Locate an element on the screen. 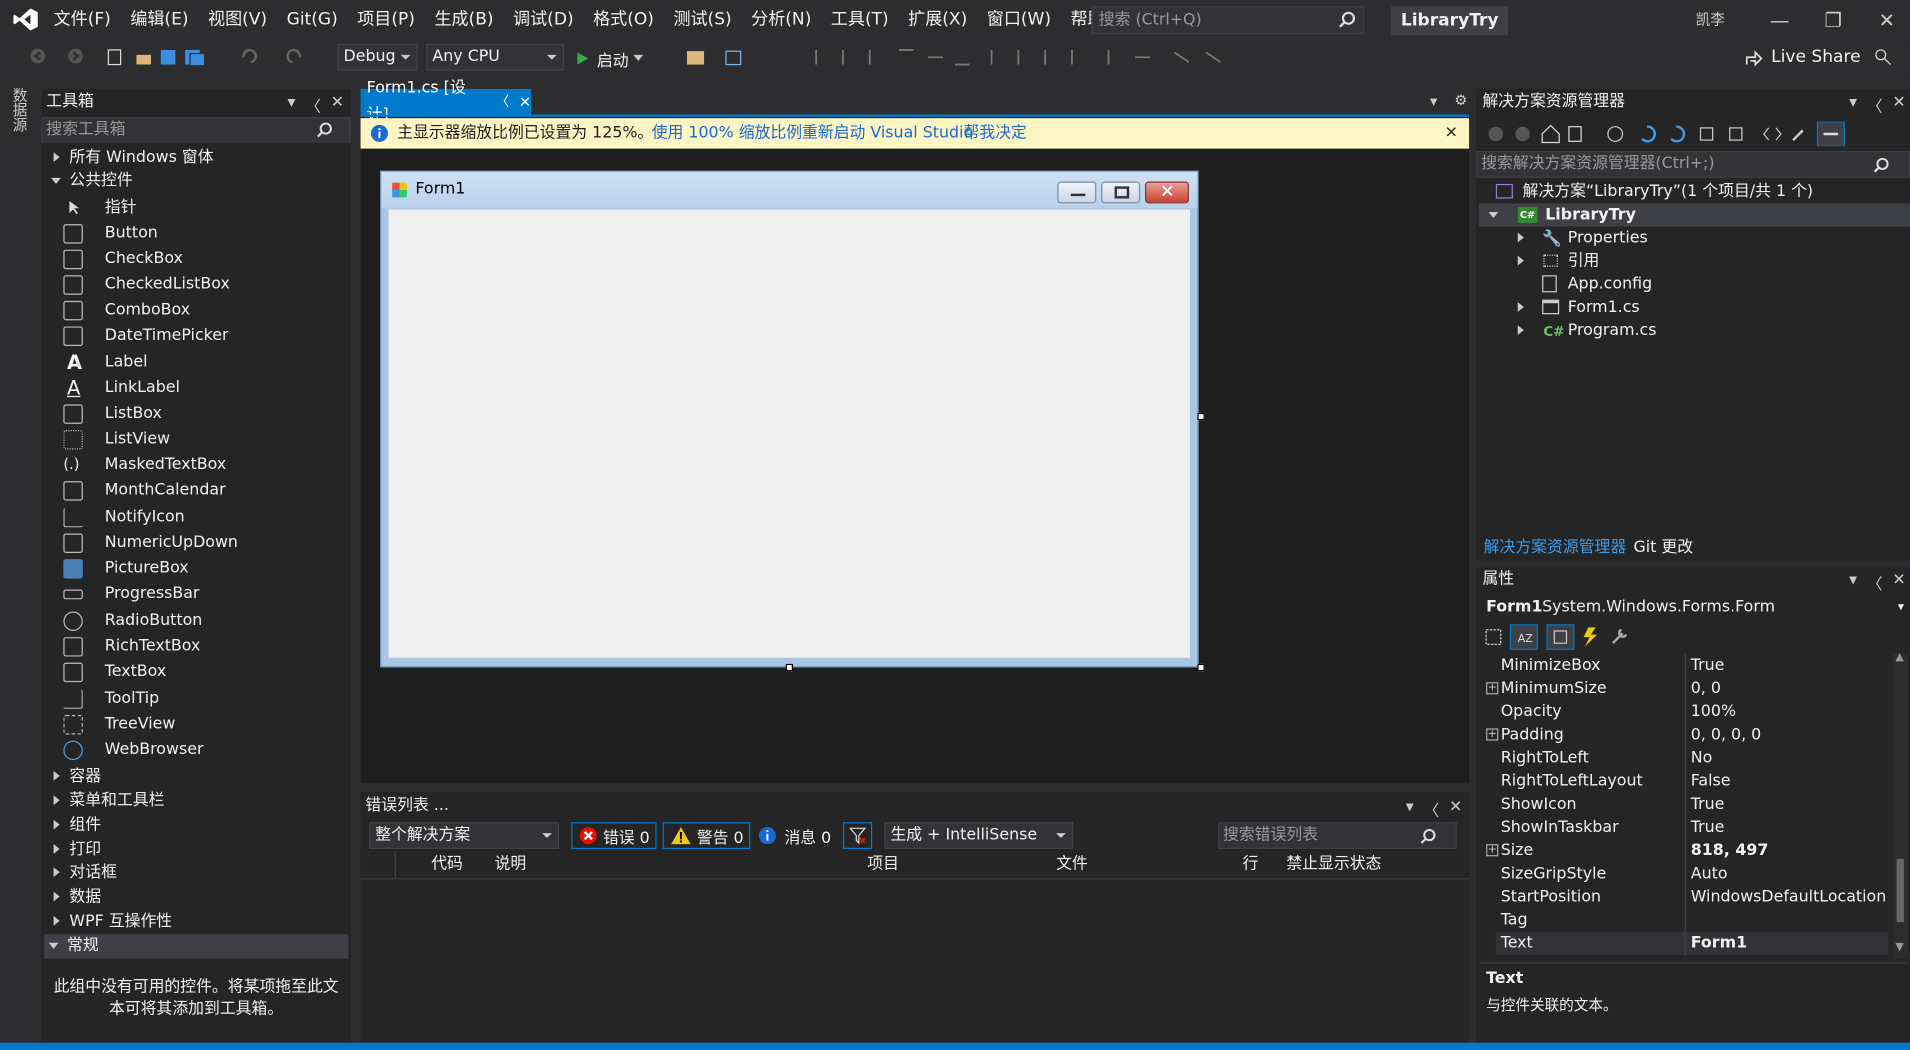  toolbox-group-common: 公共控件 is located at coordinates (89, 181).